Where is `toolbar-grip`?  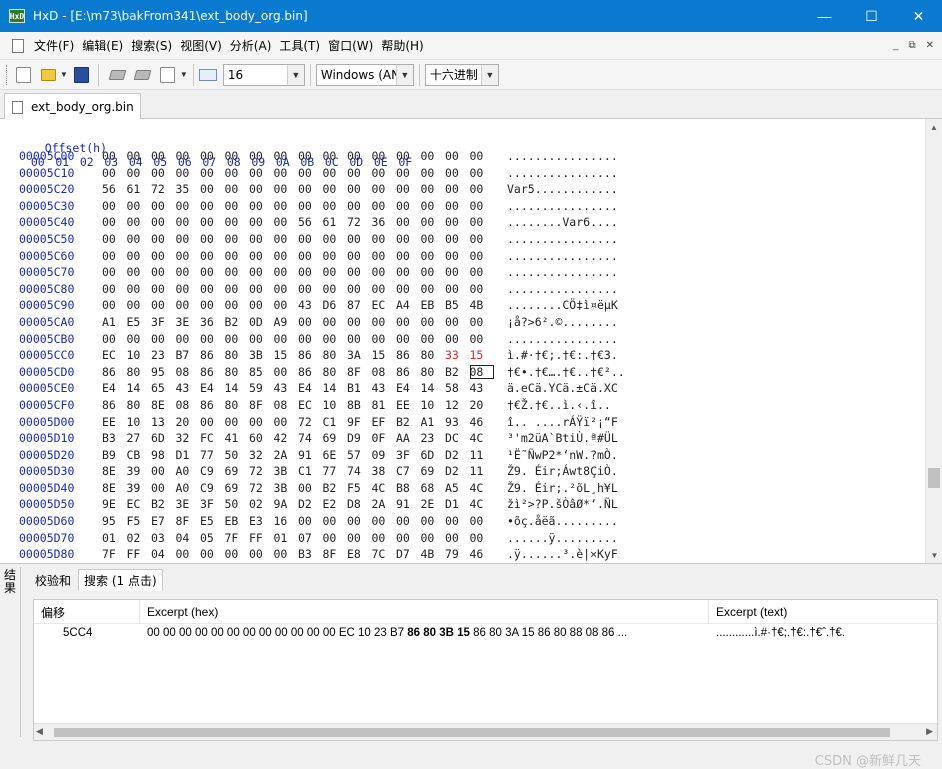
toolbar-grip is located at coordinates (7, 74).